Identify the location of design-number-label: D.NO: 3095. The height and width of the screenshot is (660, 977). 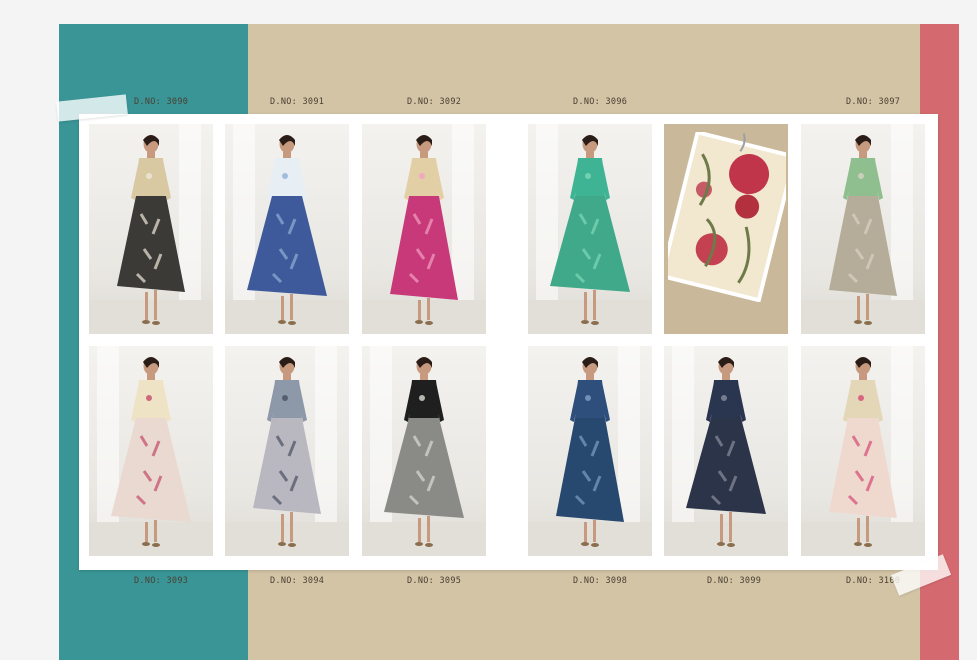
(434, 581).